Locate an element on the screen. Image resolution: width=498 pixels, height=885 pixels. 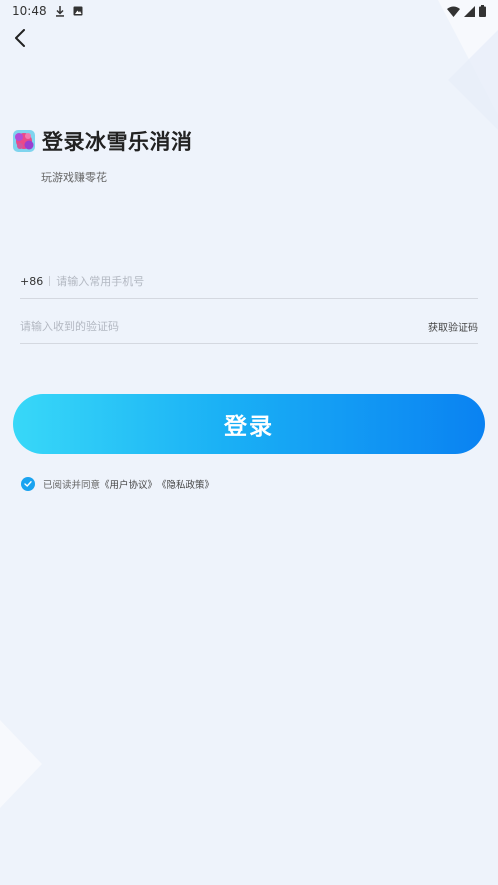
back-arrow-icon is located at coordinates (20, 38).